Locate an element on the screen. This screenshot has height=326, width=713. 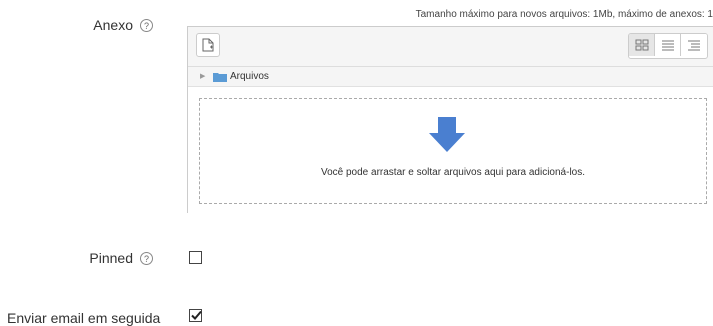
checkmark-icon is located at coordinates (196, 315).